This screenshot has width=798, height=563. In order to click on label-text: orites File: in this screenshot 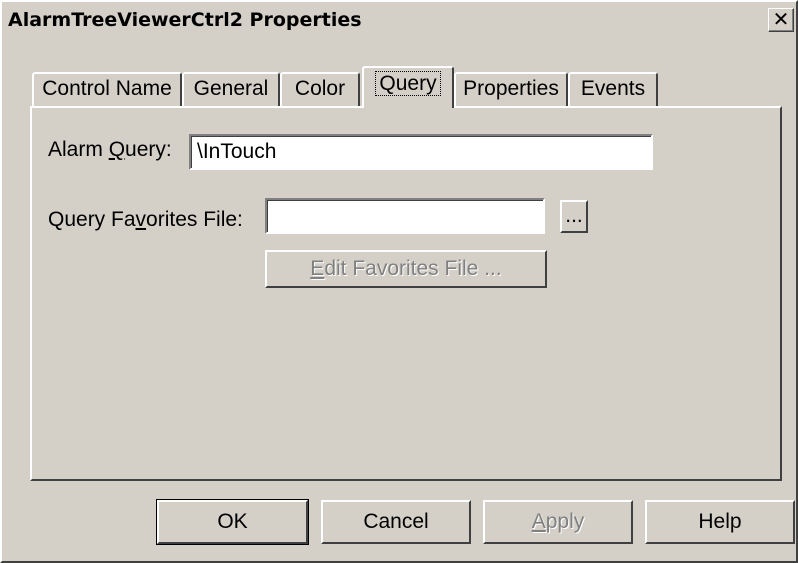, I will do `click(194, 219)`.